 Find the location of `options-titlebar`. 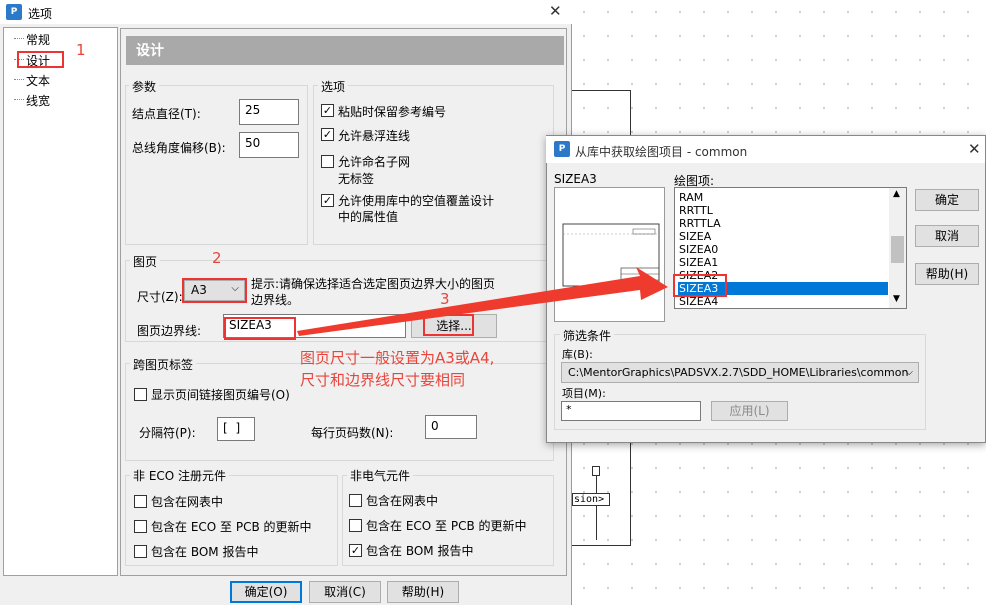

options-titlebar is located at coordinates (286, 12).